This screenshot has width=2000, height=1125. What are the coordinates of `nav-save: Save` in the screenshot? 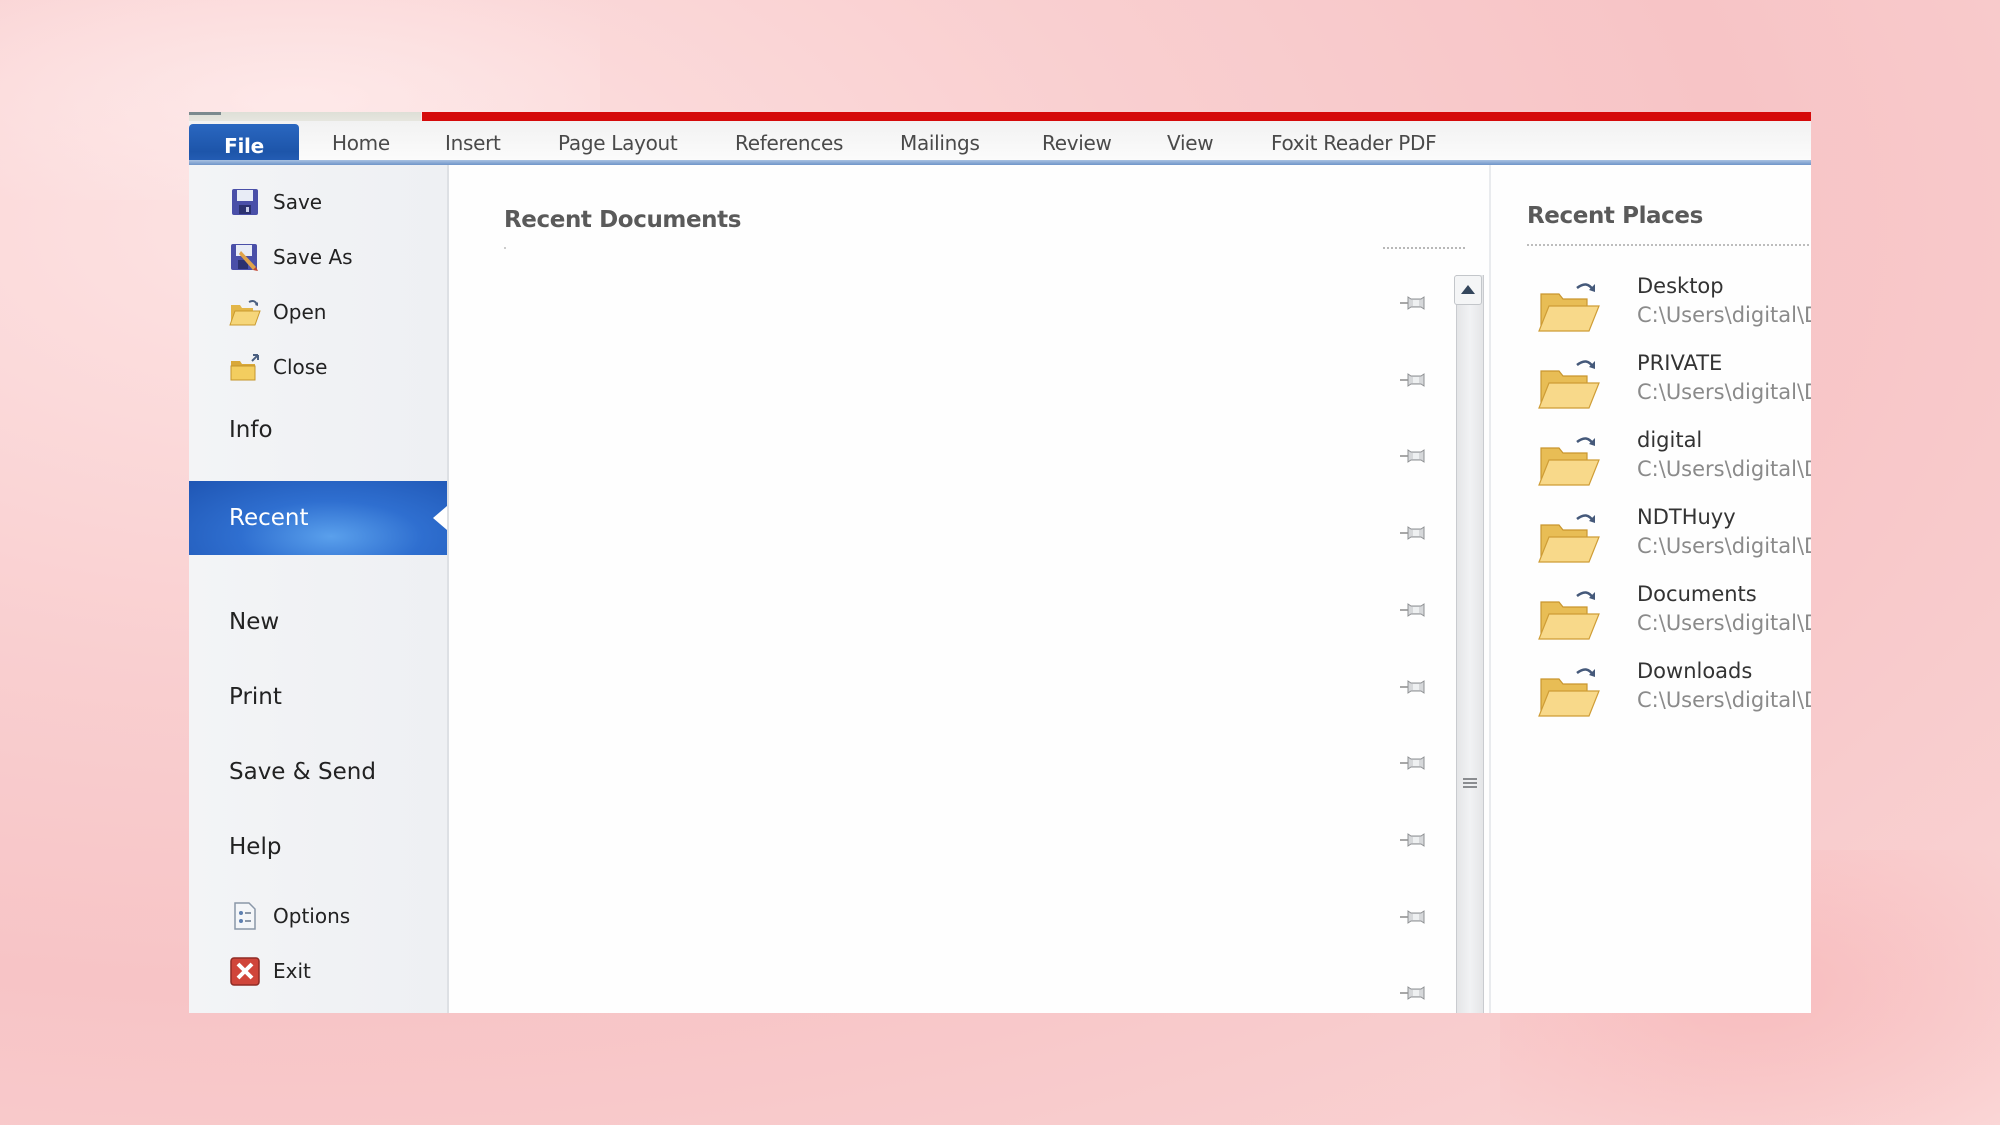 It's located at (275, 202).